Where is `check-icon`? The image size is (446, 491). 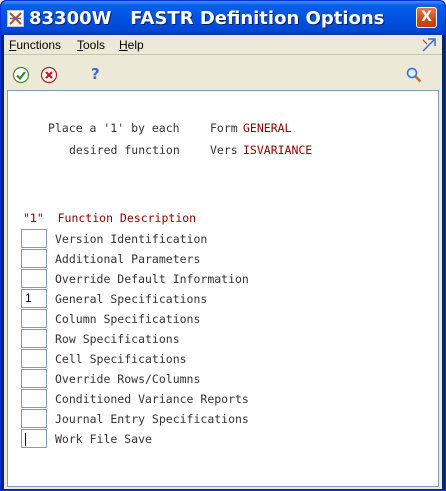
check-icon is located at coordinates (21, 75).